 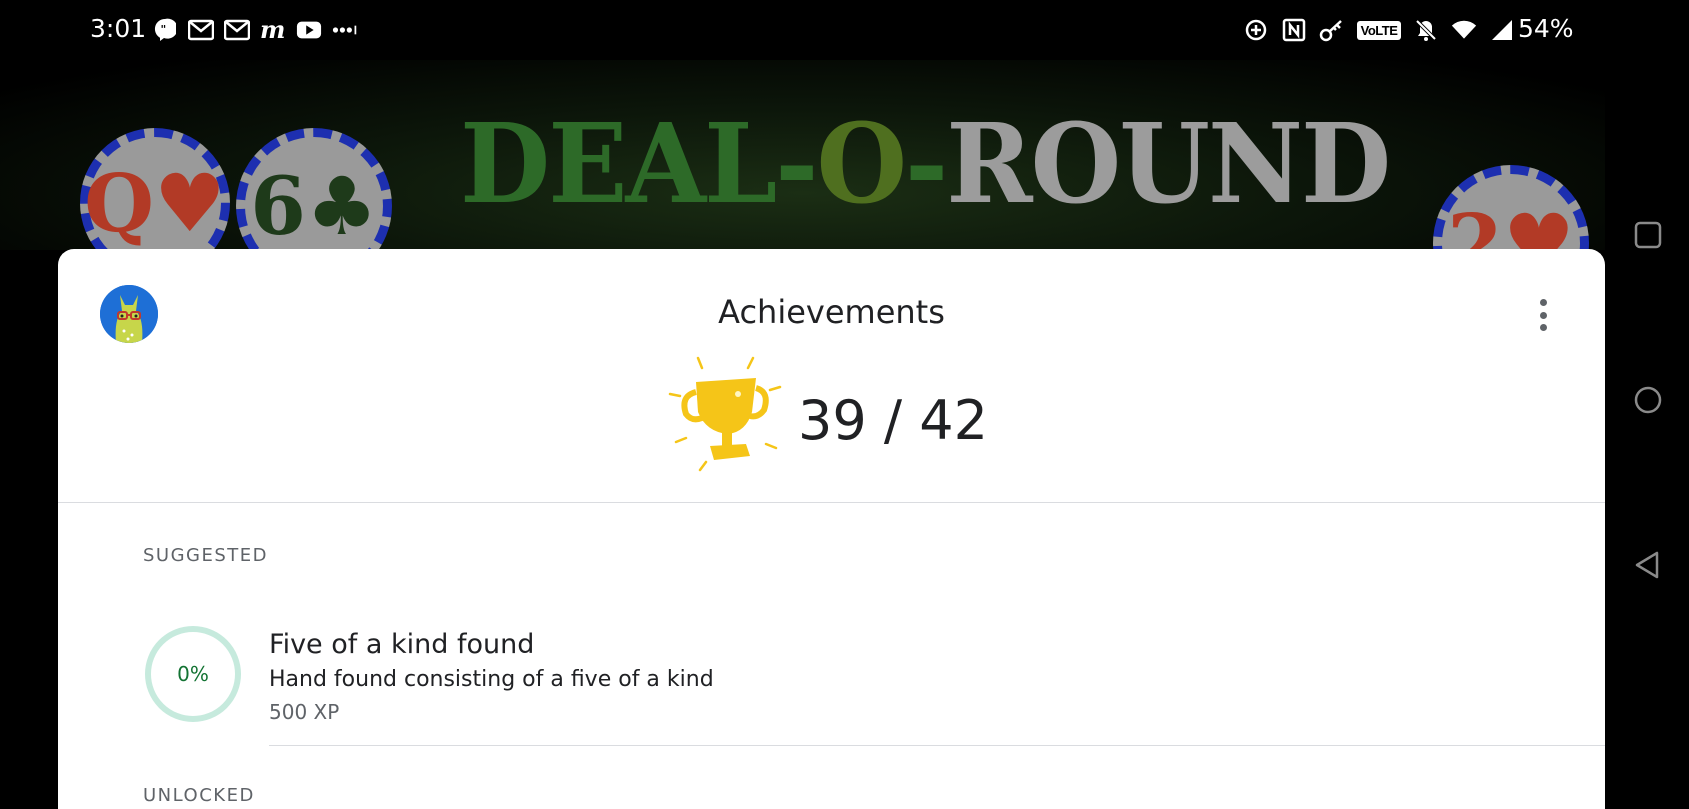 What do you see at coordinates (206, 555) in the screenshot?
I see `section-suggested: SUGGESTED` at bounding box center [206, 555].